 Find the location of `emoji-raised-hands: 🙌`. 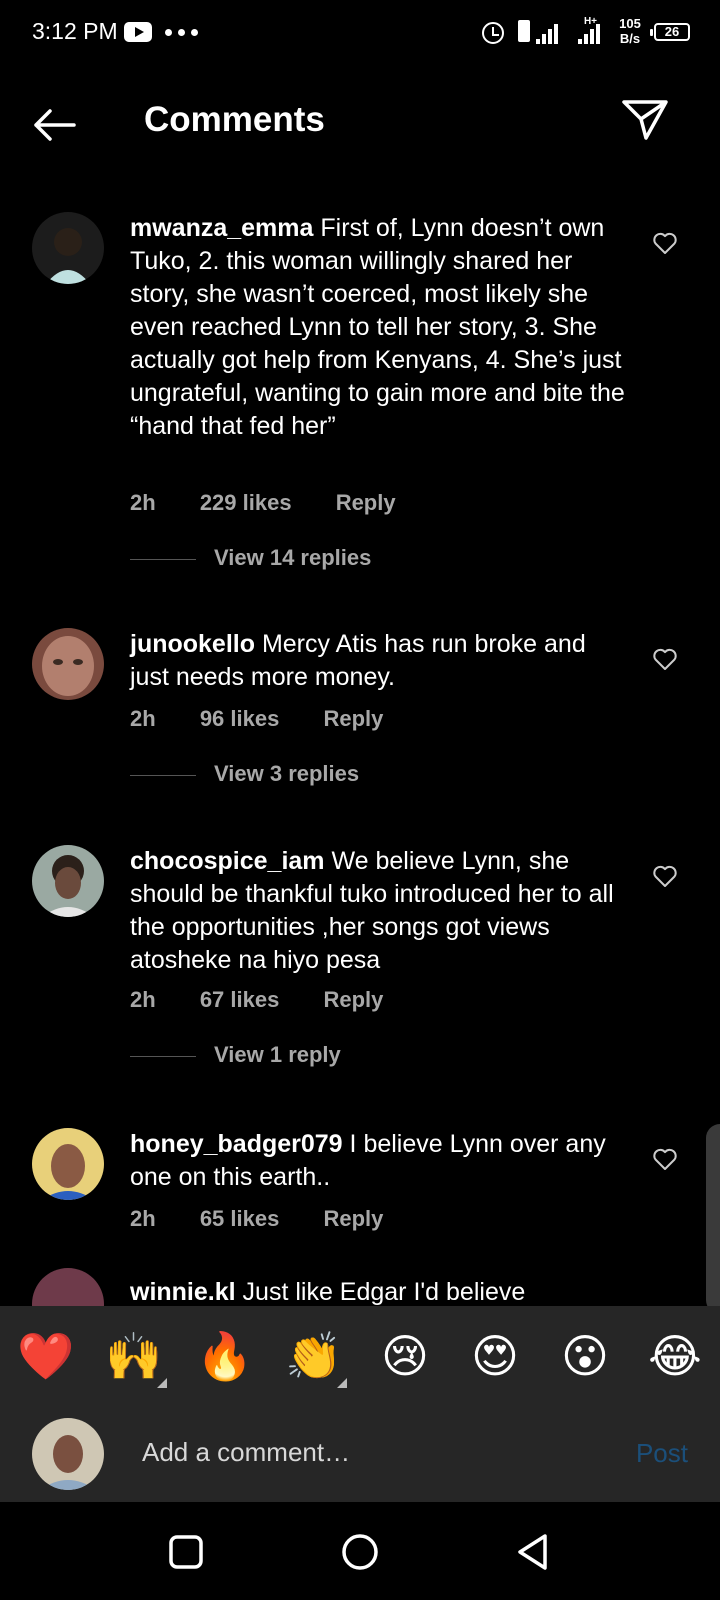

emoji-raised-hands: 🙌 is located at coordinates (136, 1358).